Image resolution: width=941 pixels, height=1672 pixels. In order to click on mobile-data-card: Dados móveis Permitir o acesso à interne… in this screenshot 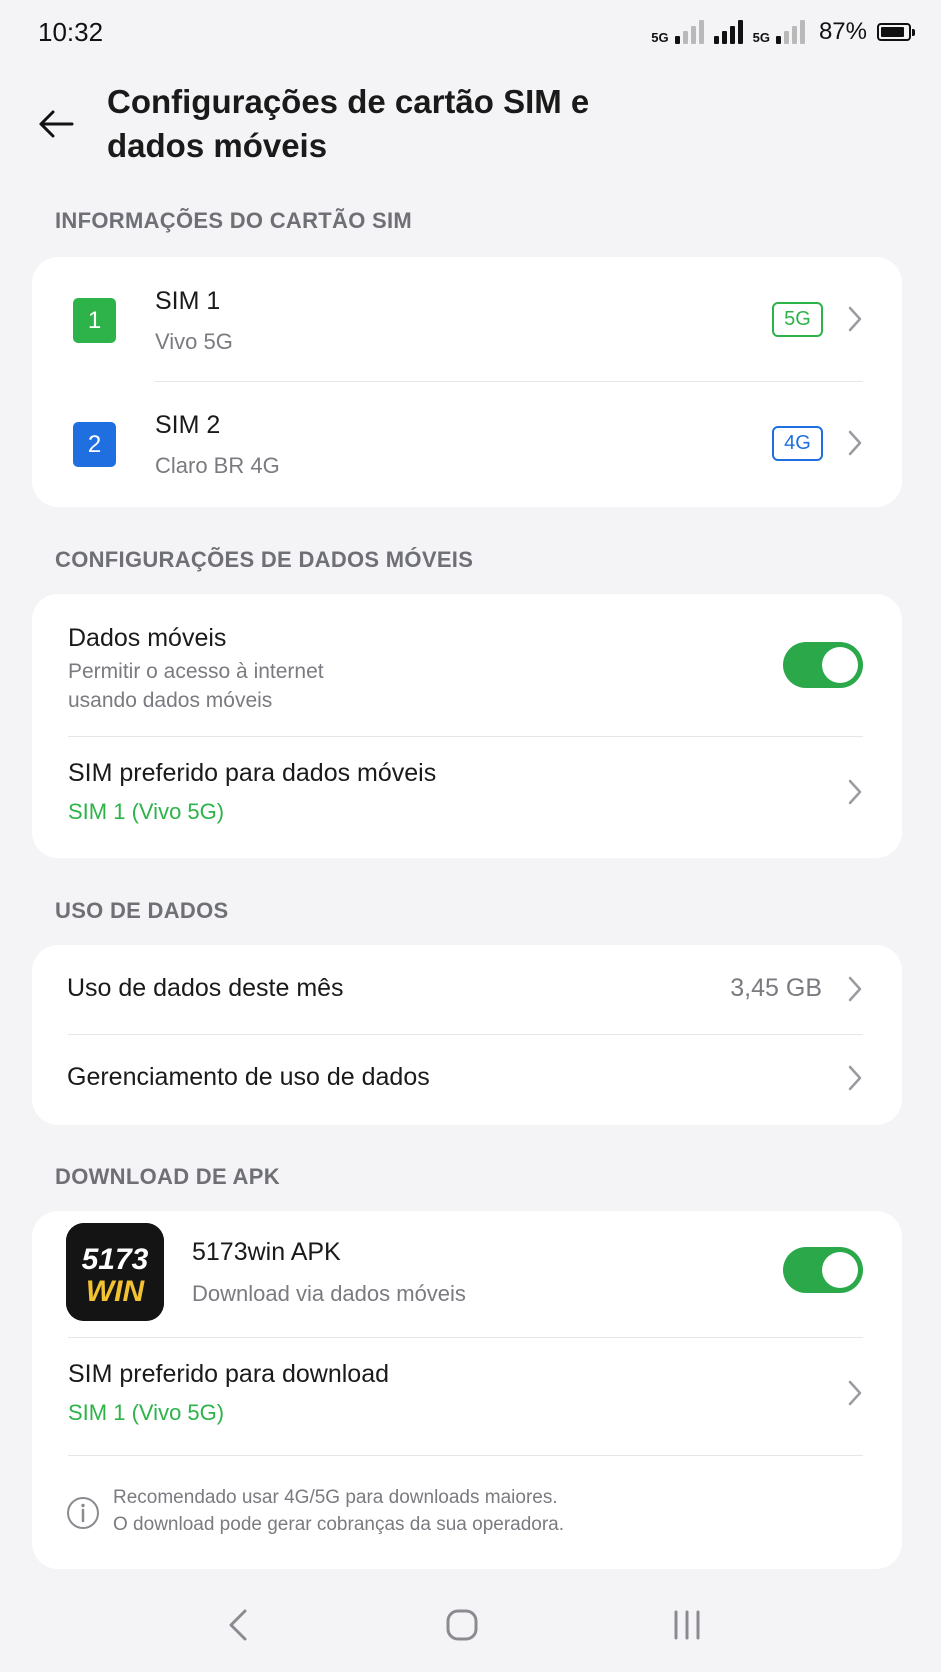, I will do `click(467, 726)`.